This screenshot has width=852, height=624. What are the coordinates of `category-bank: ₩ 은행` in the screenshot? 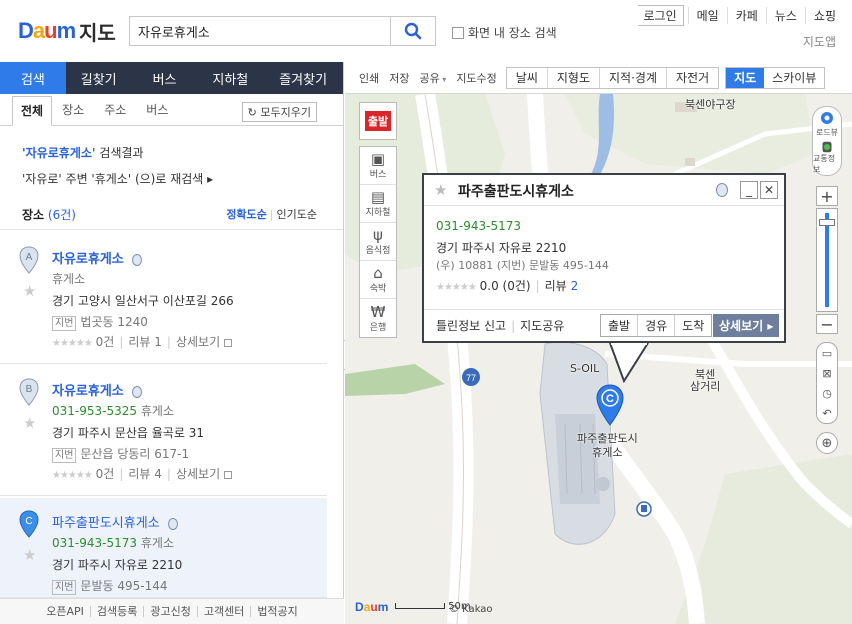 It's located at (378, 318).